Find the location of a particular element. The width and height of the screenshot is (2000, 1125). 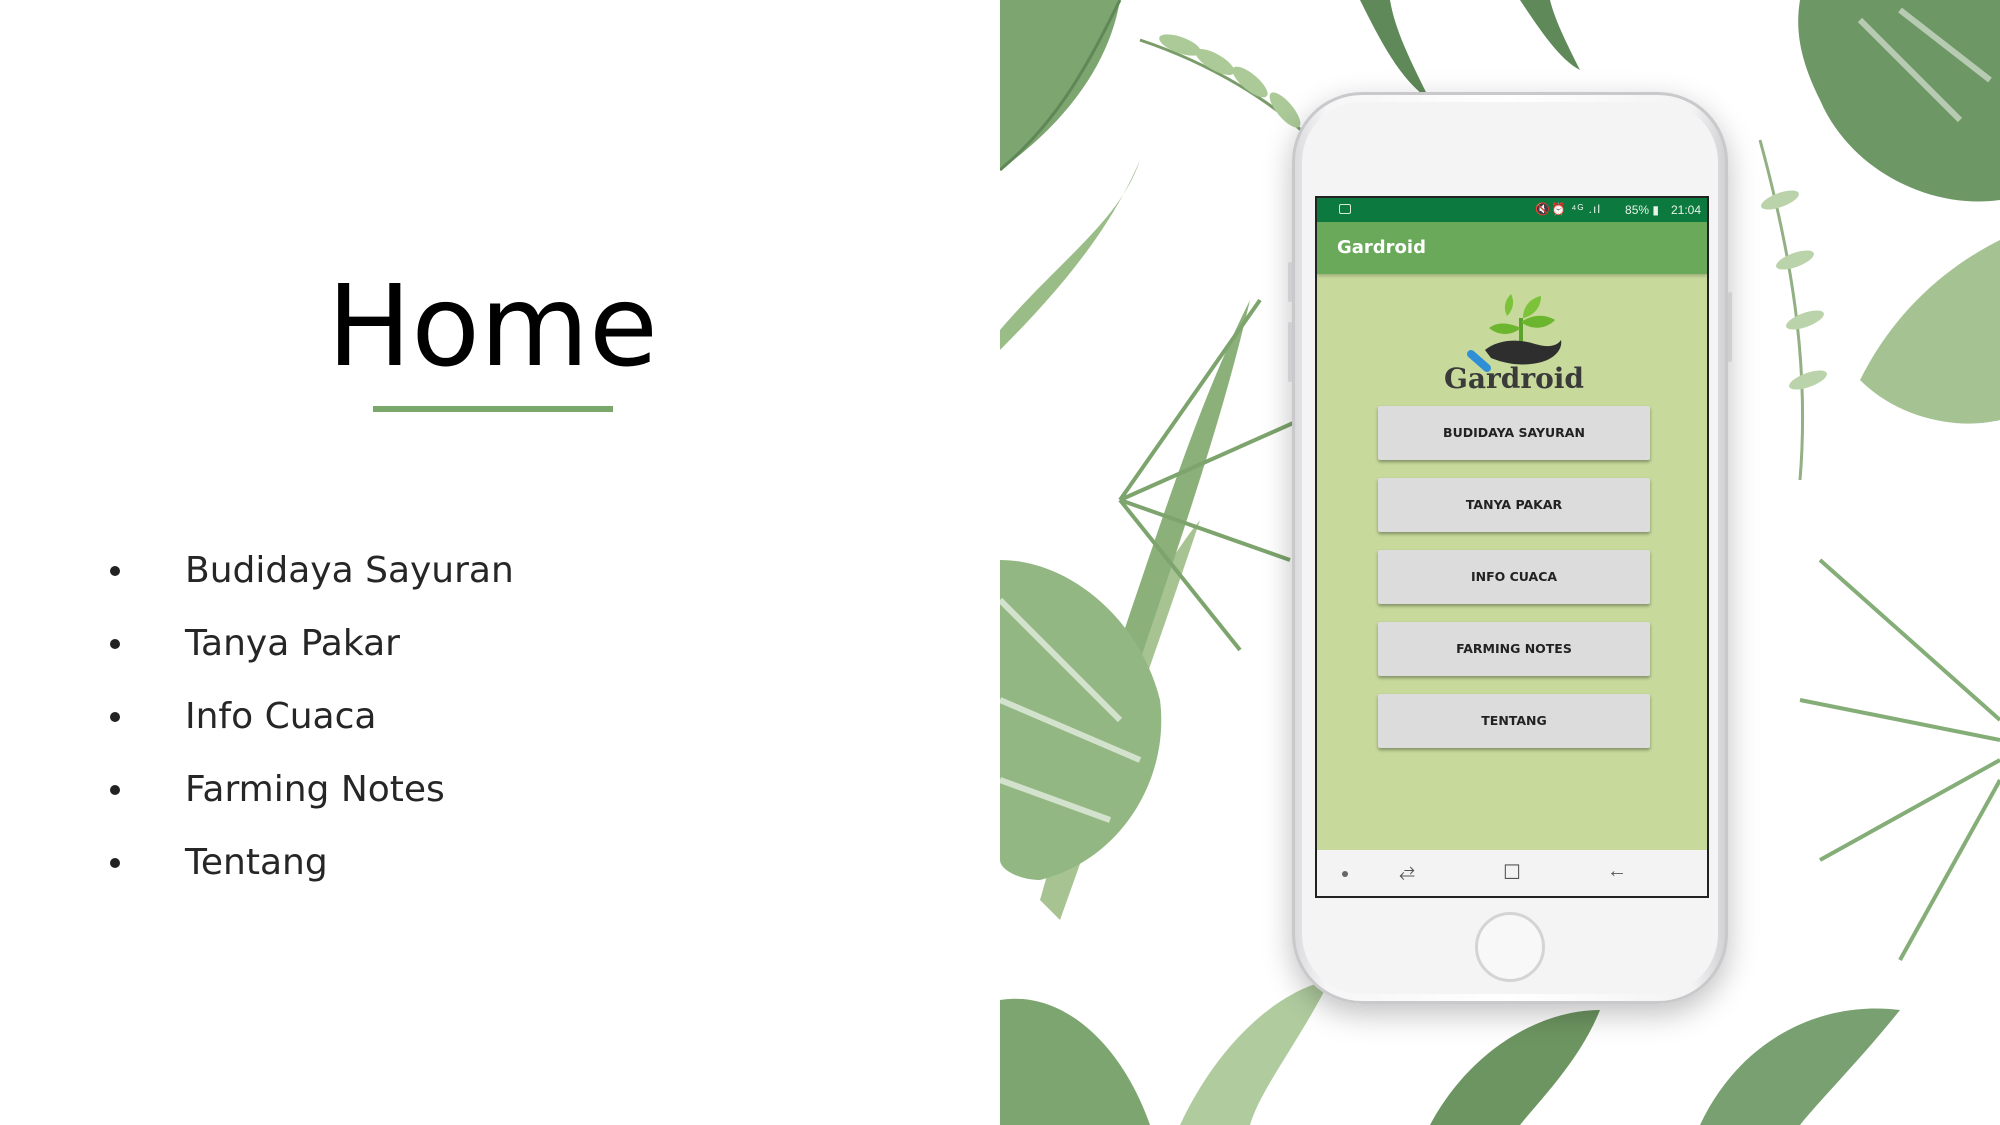

power-button is located at coordinates (1730, 327).